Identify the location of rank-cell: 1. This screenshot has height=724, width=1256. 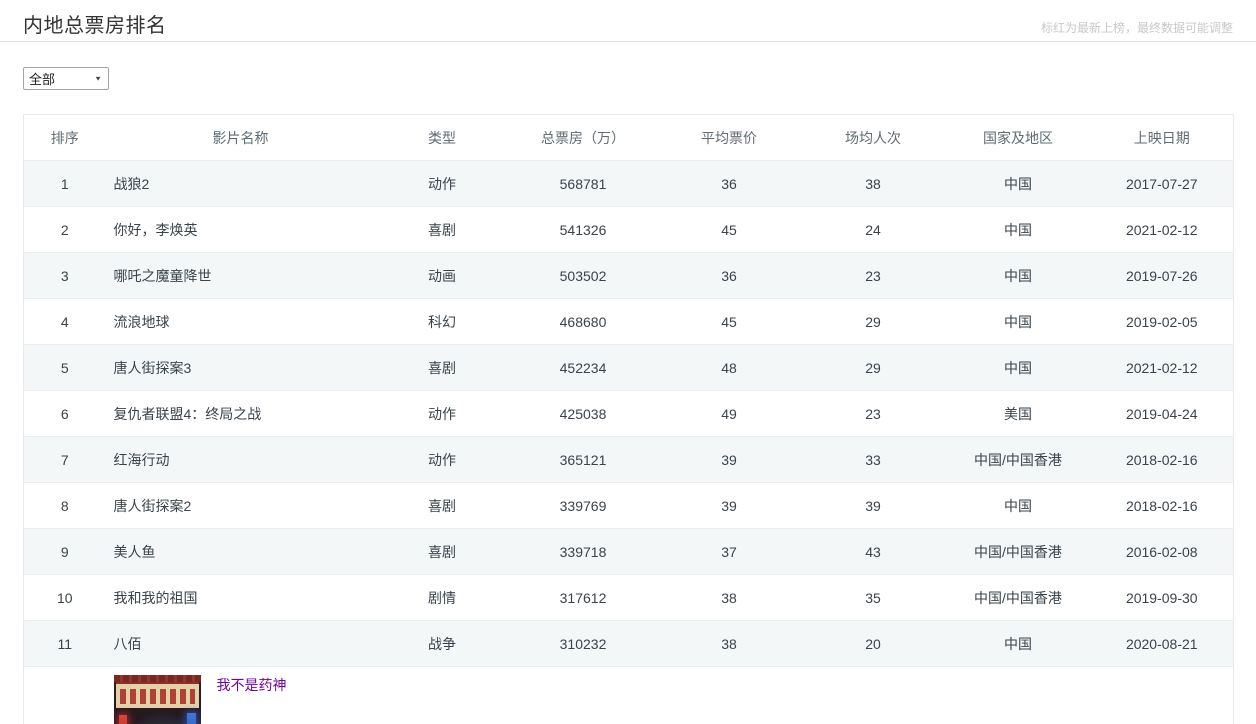
(64, 183).